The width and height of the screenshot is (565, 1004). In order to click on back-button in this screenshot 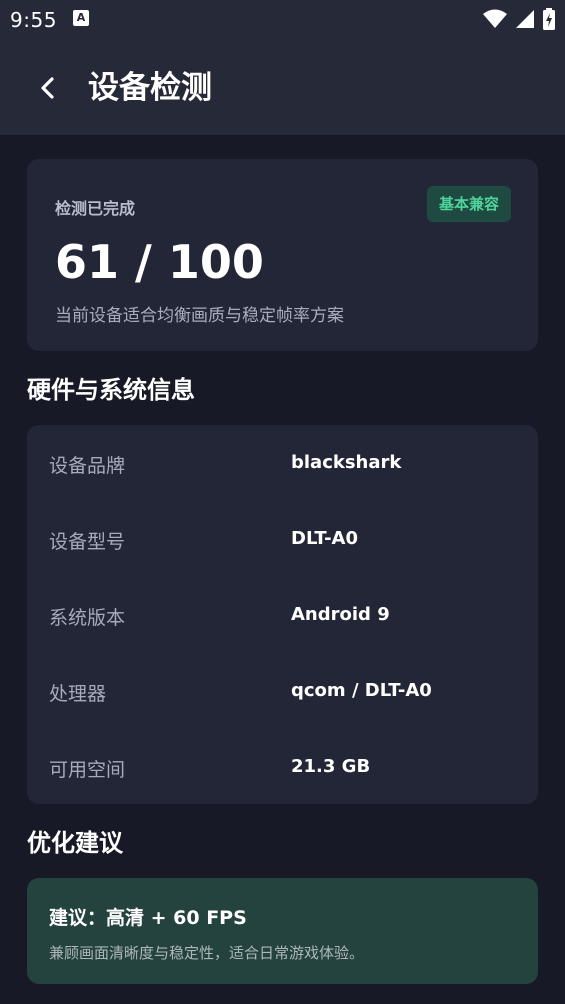, I will do `click(48, 88)`.